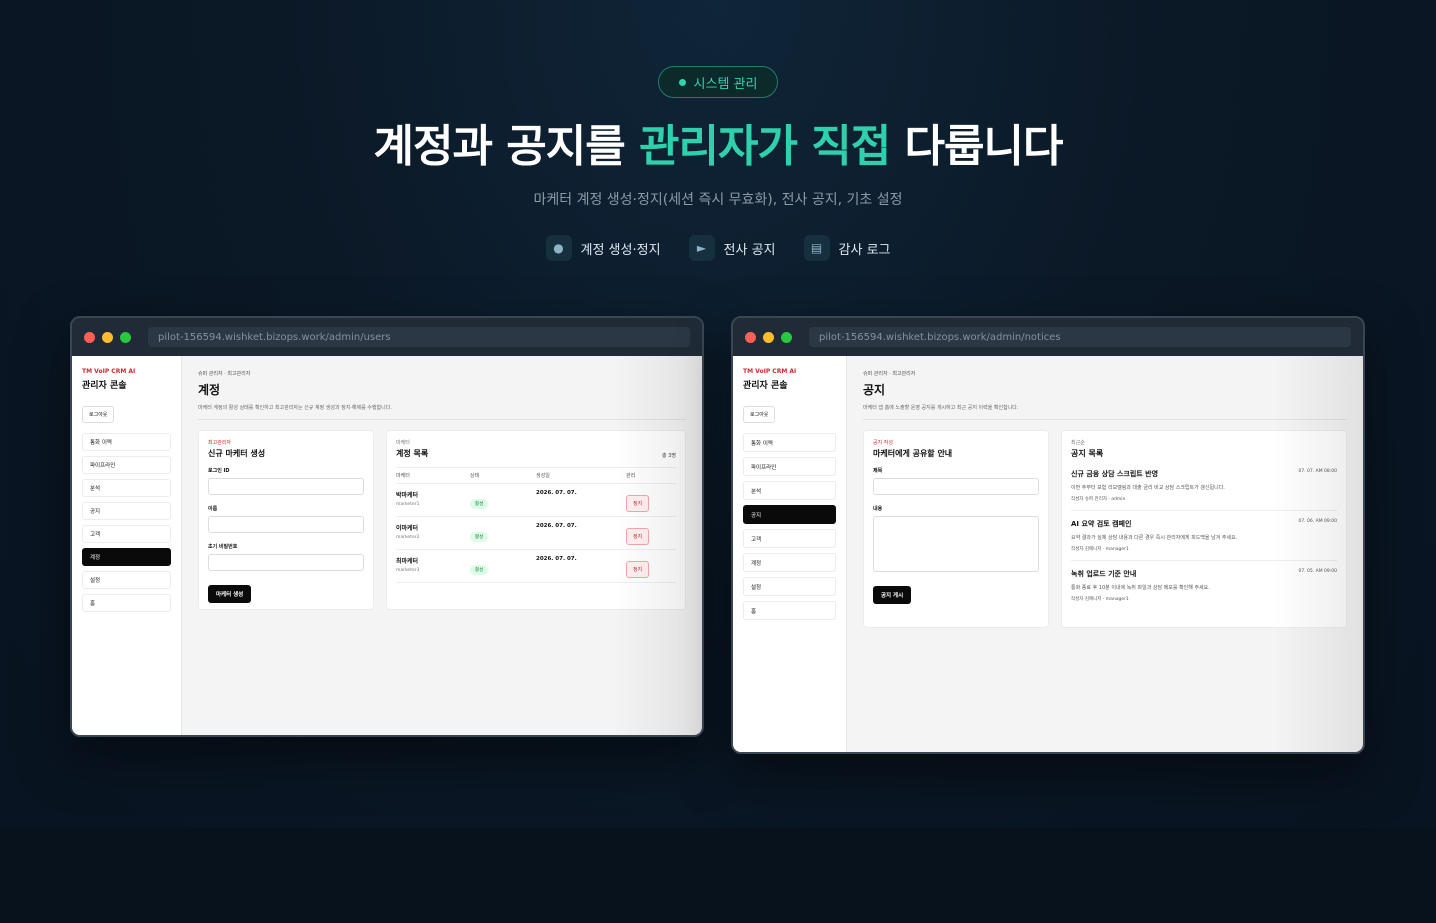 Image resolution: width=1436 pixels, height=923 pixels. I want to click on marketer-id: marketer1, so click(408, 504).